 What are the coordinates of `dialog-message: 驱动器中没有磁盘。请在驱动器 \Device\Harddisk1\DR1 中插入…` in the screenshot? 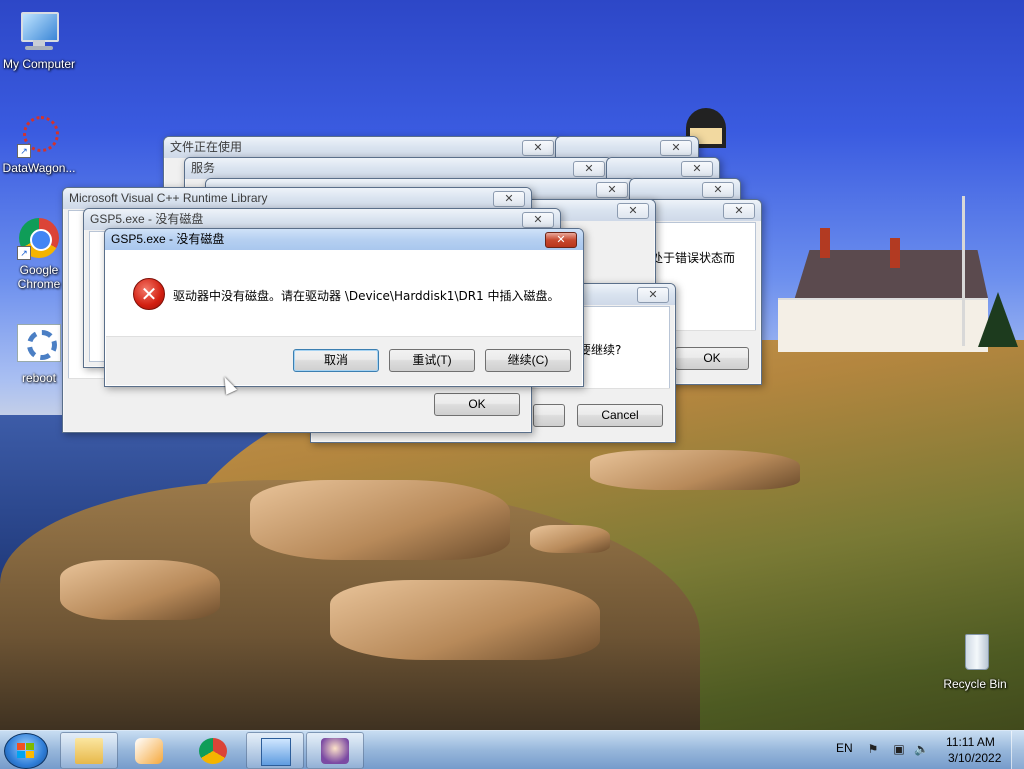 It's located at (366, 296).